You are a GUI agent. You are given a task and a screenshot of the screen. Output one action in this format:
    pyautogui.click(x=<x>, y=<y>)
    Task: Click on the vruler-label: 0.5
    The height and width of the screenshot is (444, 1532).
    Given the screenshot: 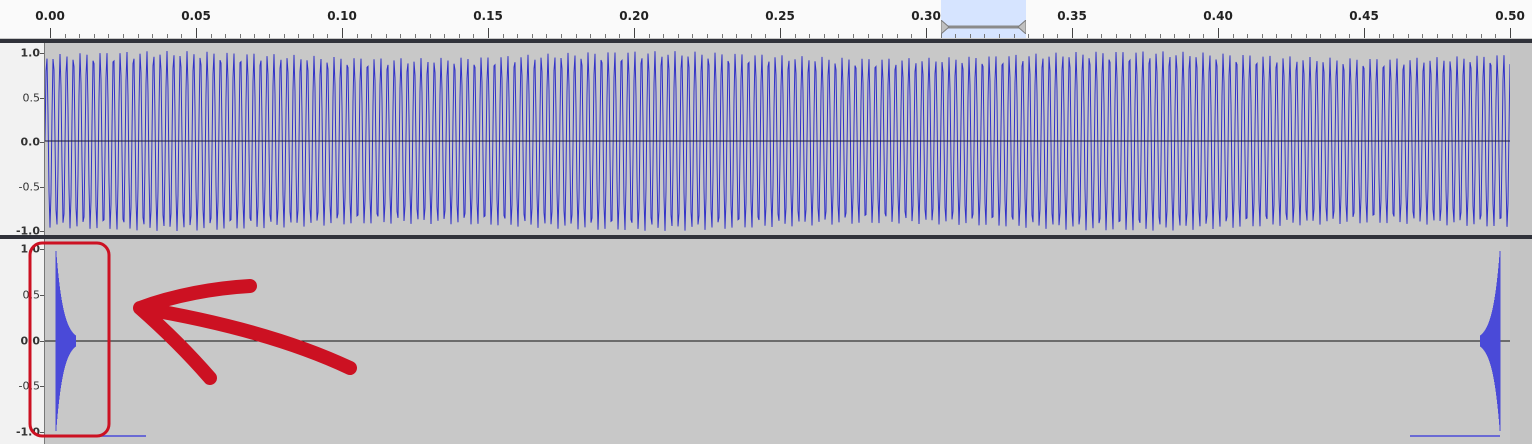 What is the action you would take?
    pyautogui.click(x=31, y=295)
    